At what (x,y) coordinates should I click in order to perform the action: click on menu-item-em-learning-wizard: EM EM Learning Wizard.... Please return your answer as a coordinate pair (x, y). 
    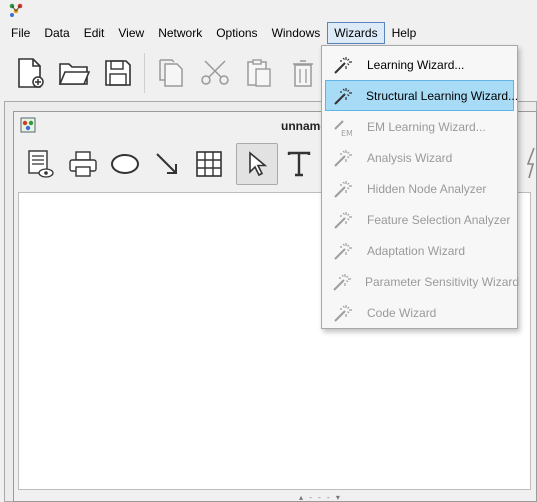
    Looking at the image, I should click on (419, 126).